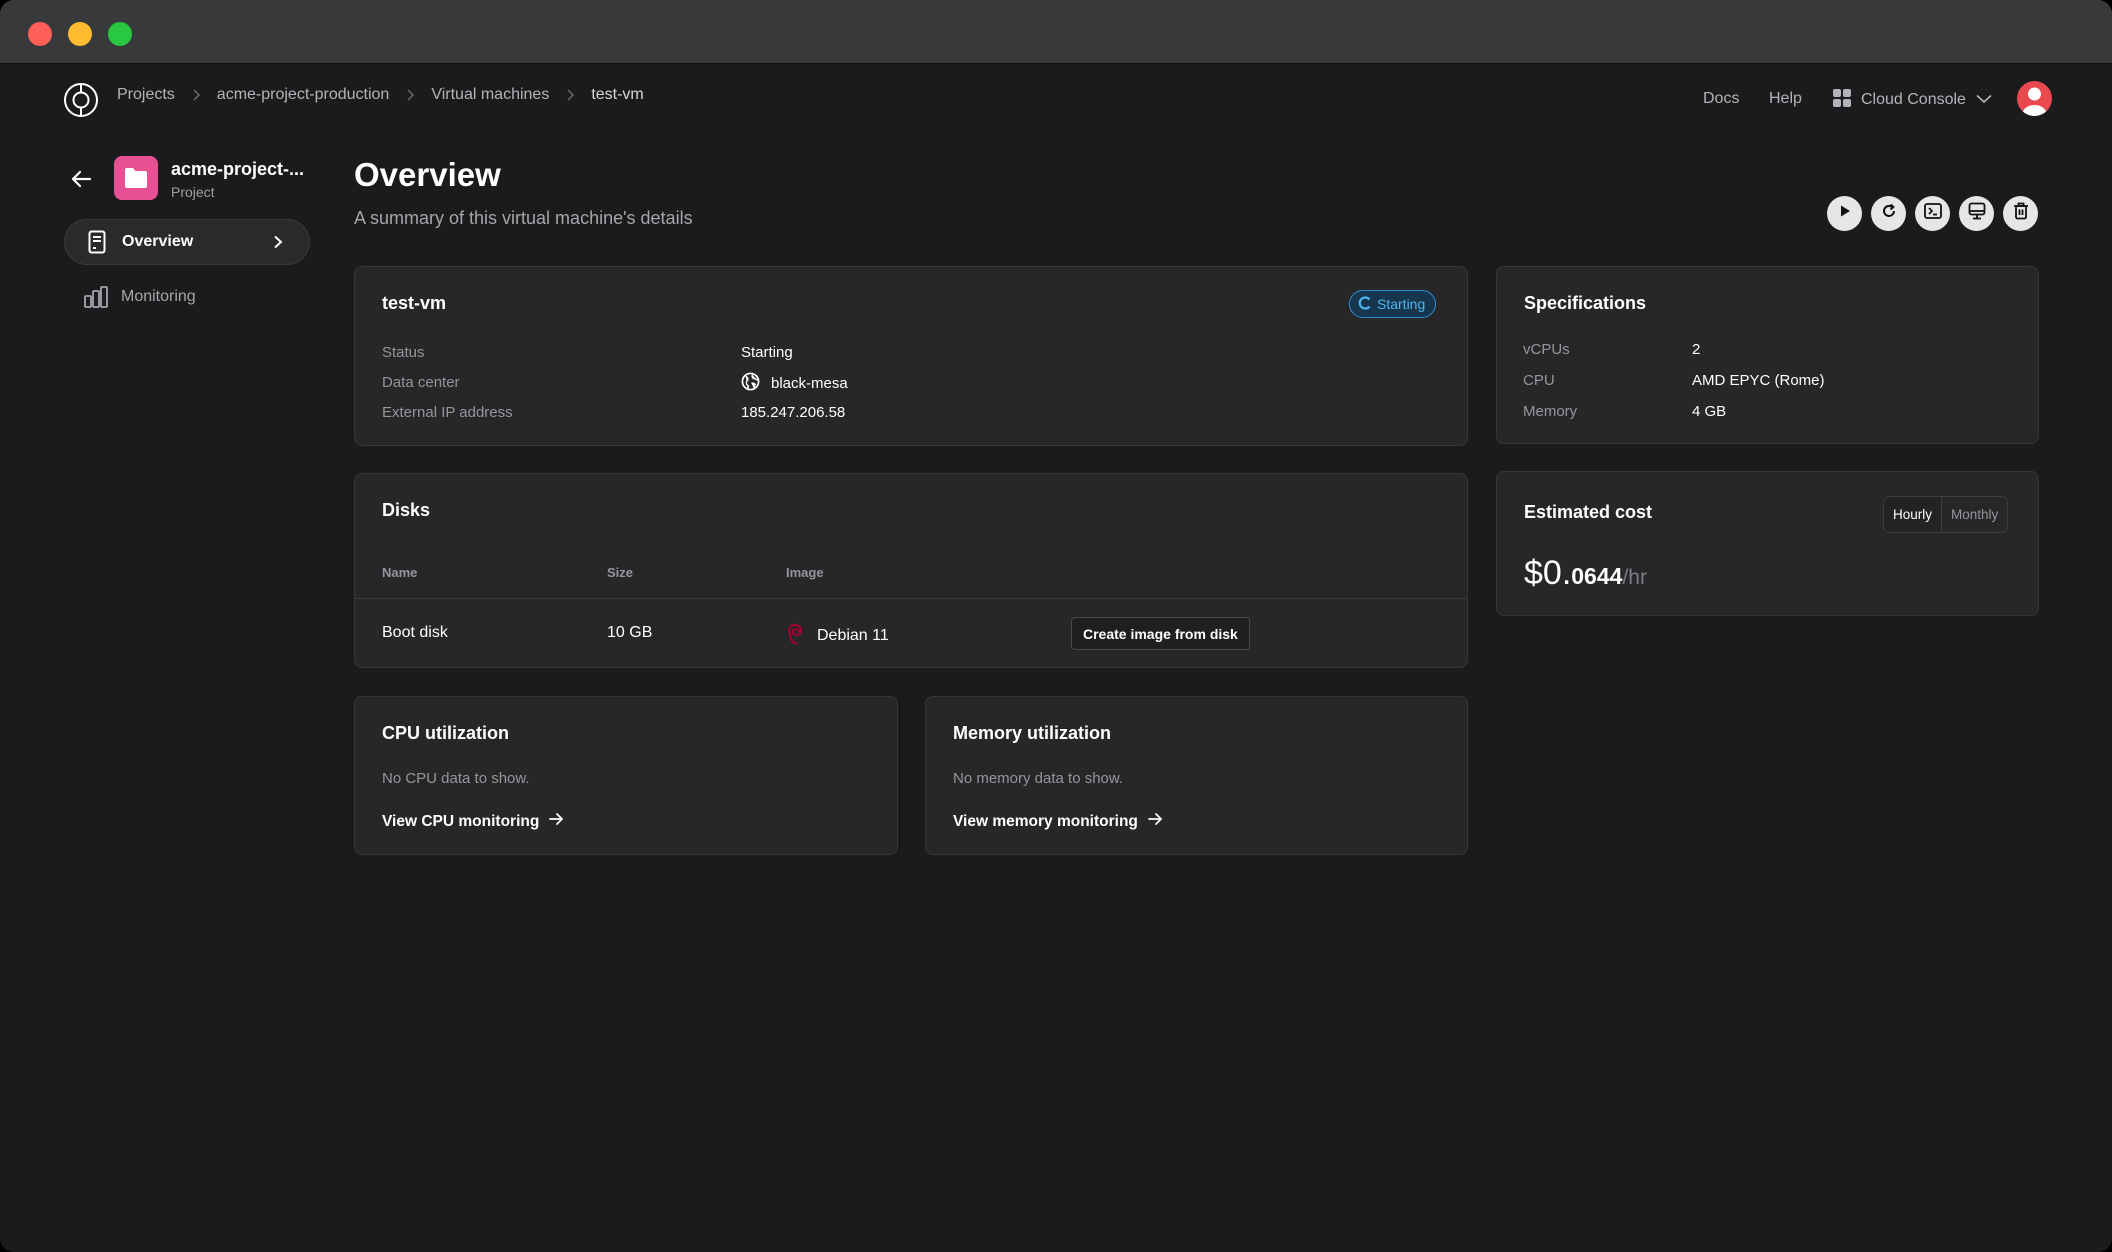  Describe the element at coordinates (1984, 100) in the screenshot. I see `chevron-down-icon` at that location.